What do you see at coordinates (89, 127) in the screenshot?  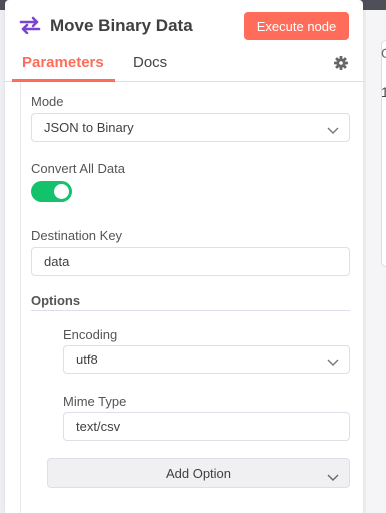 I see `mode-value: JSON to Binary` at bounding box center [89, 127].